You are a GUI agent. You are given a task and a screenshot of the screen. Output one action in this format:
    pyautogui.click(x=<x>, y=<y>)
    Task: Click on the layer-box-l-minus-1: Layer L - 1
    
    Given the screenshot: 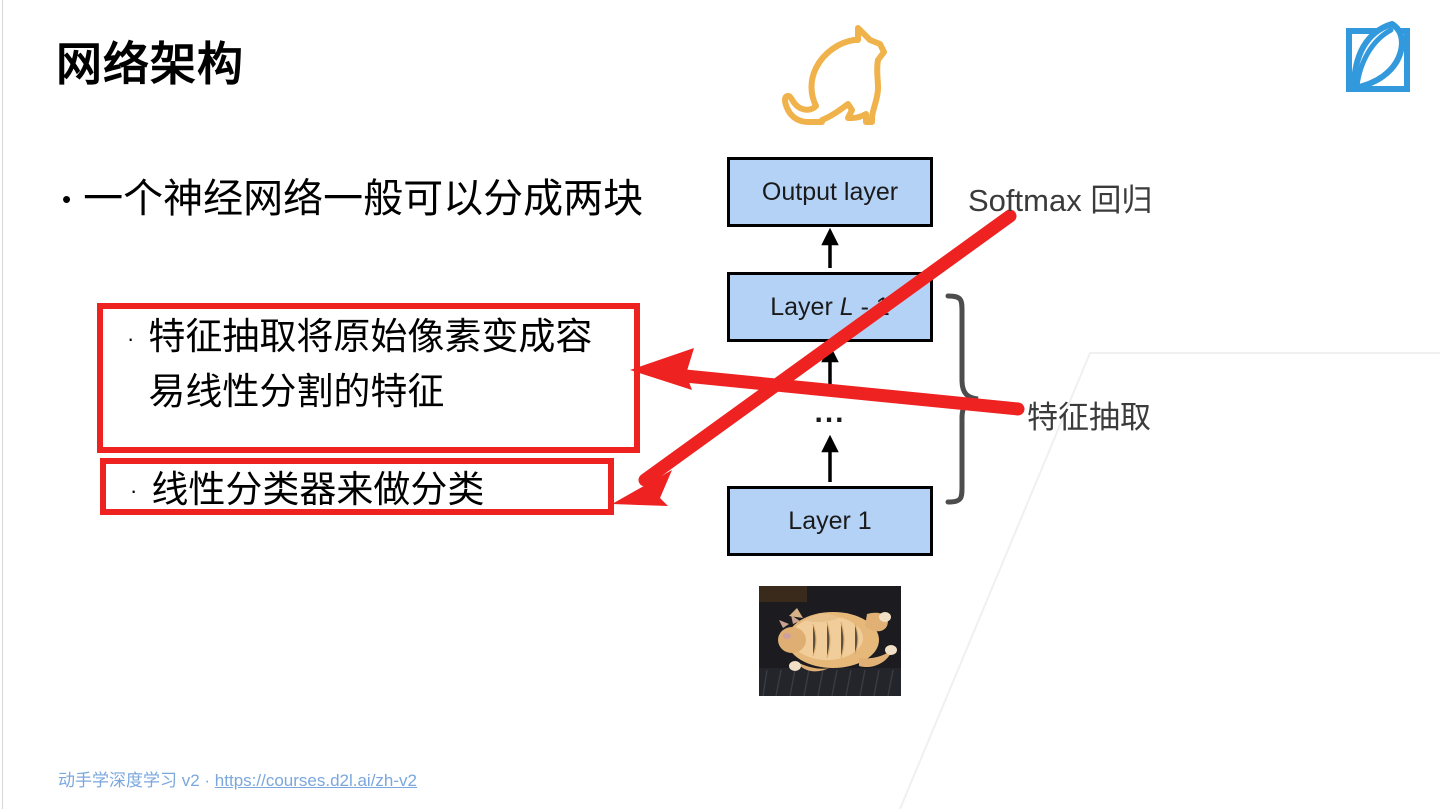 What is the action you would take?
    pyautogui.click(x=830, y=307)
    